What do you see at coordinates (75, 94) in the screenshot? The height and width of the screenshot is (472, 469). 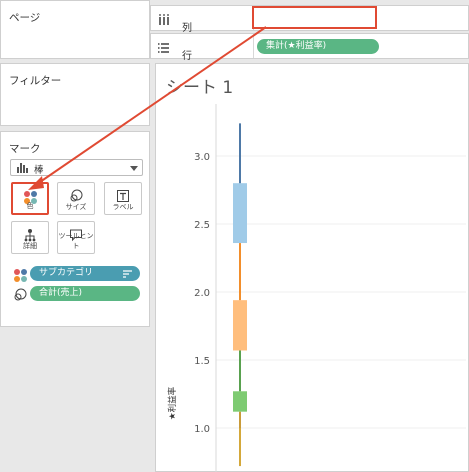 I see `filters-panel: フィルター` at bounding box center [75, 94].